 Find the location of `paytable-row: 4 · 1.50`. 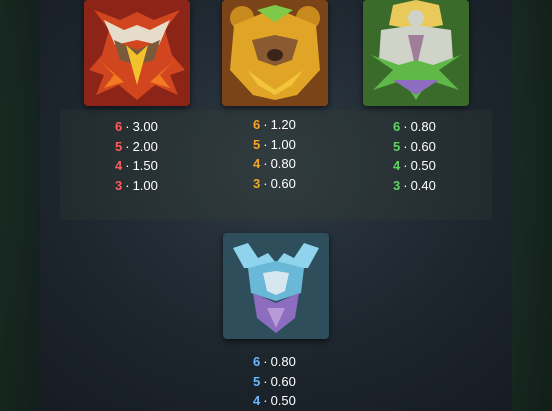

paytable-row: 4 · 1.50 is located at coordinates (170, 166).